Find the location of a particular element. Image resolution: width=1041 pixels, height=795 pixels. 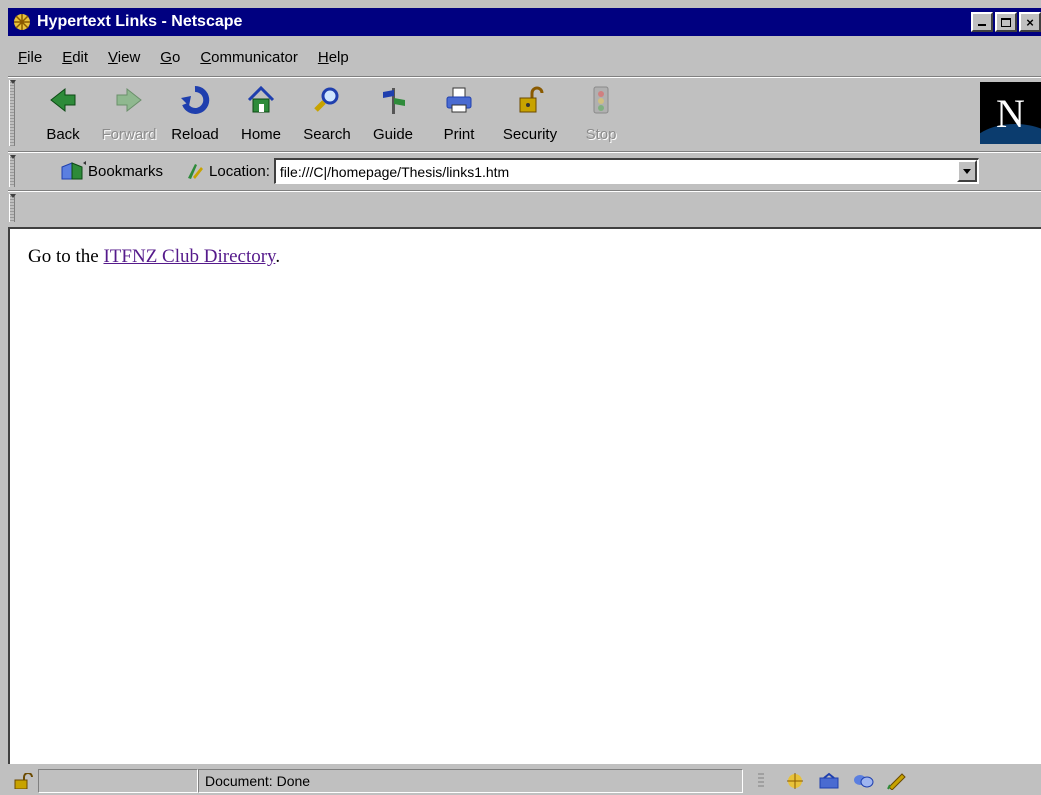

security-button: Security is located at coordinates (530, 116).